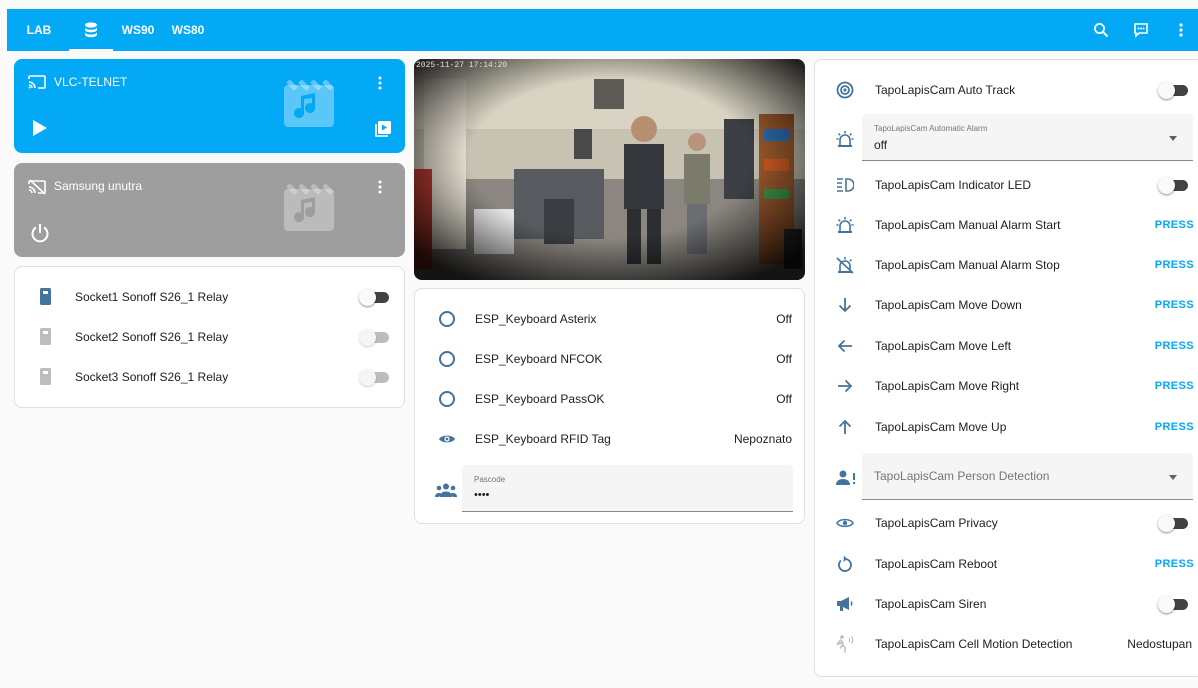 The height and width of the screenshot is (688, 1198). Describe the element at coordinates (609, 359) in the screenshot. I see `keyboard-row: ESP_Keyboard NFCOK Off` at that location.